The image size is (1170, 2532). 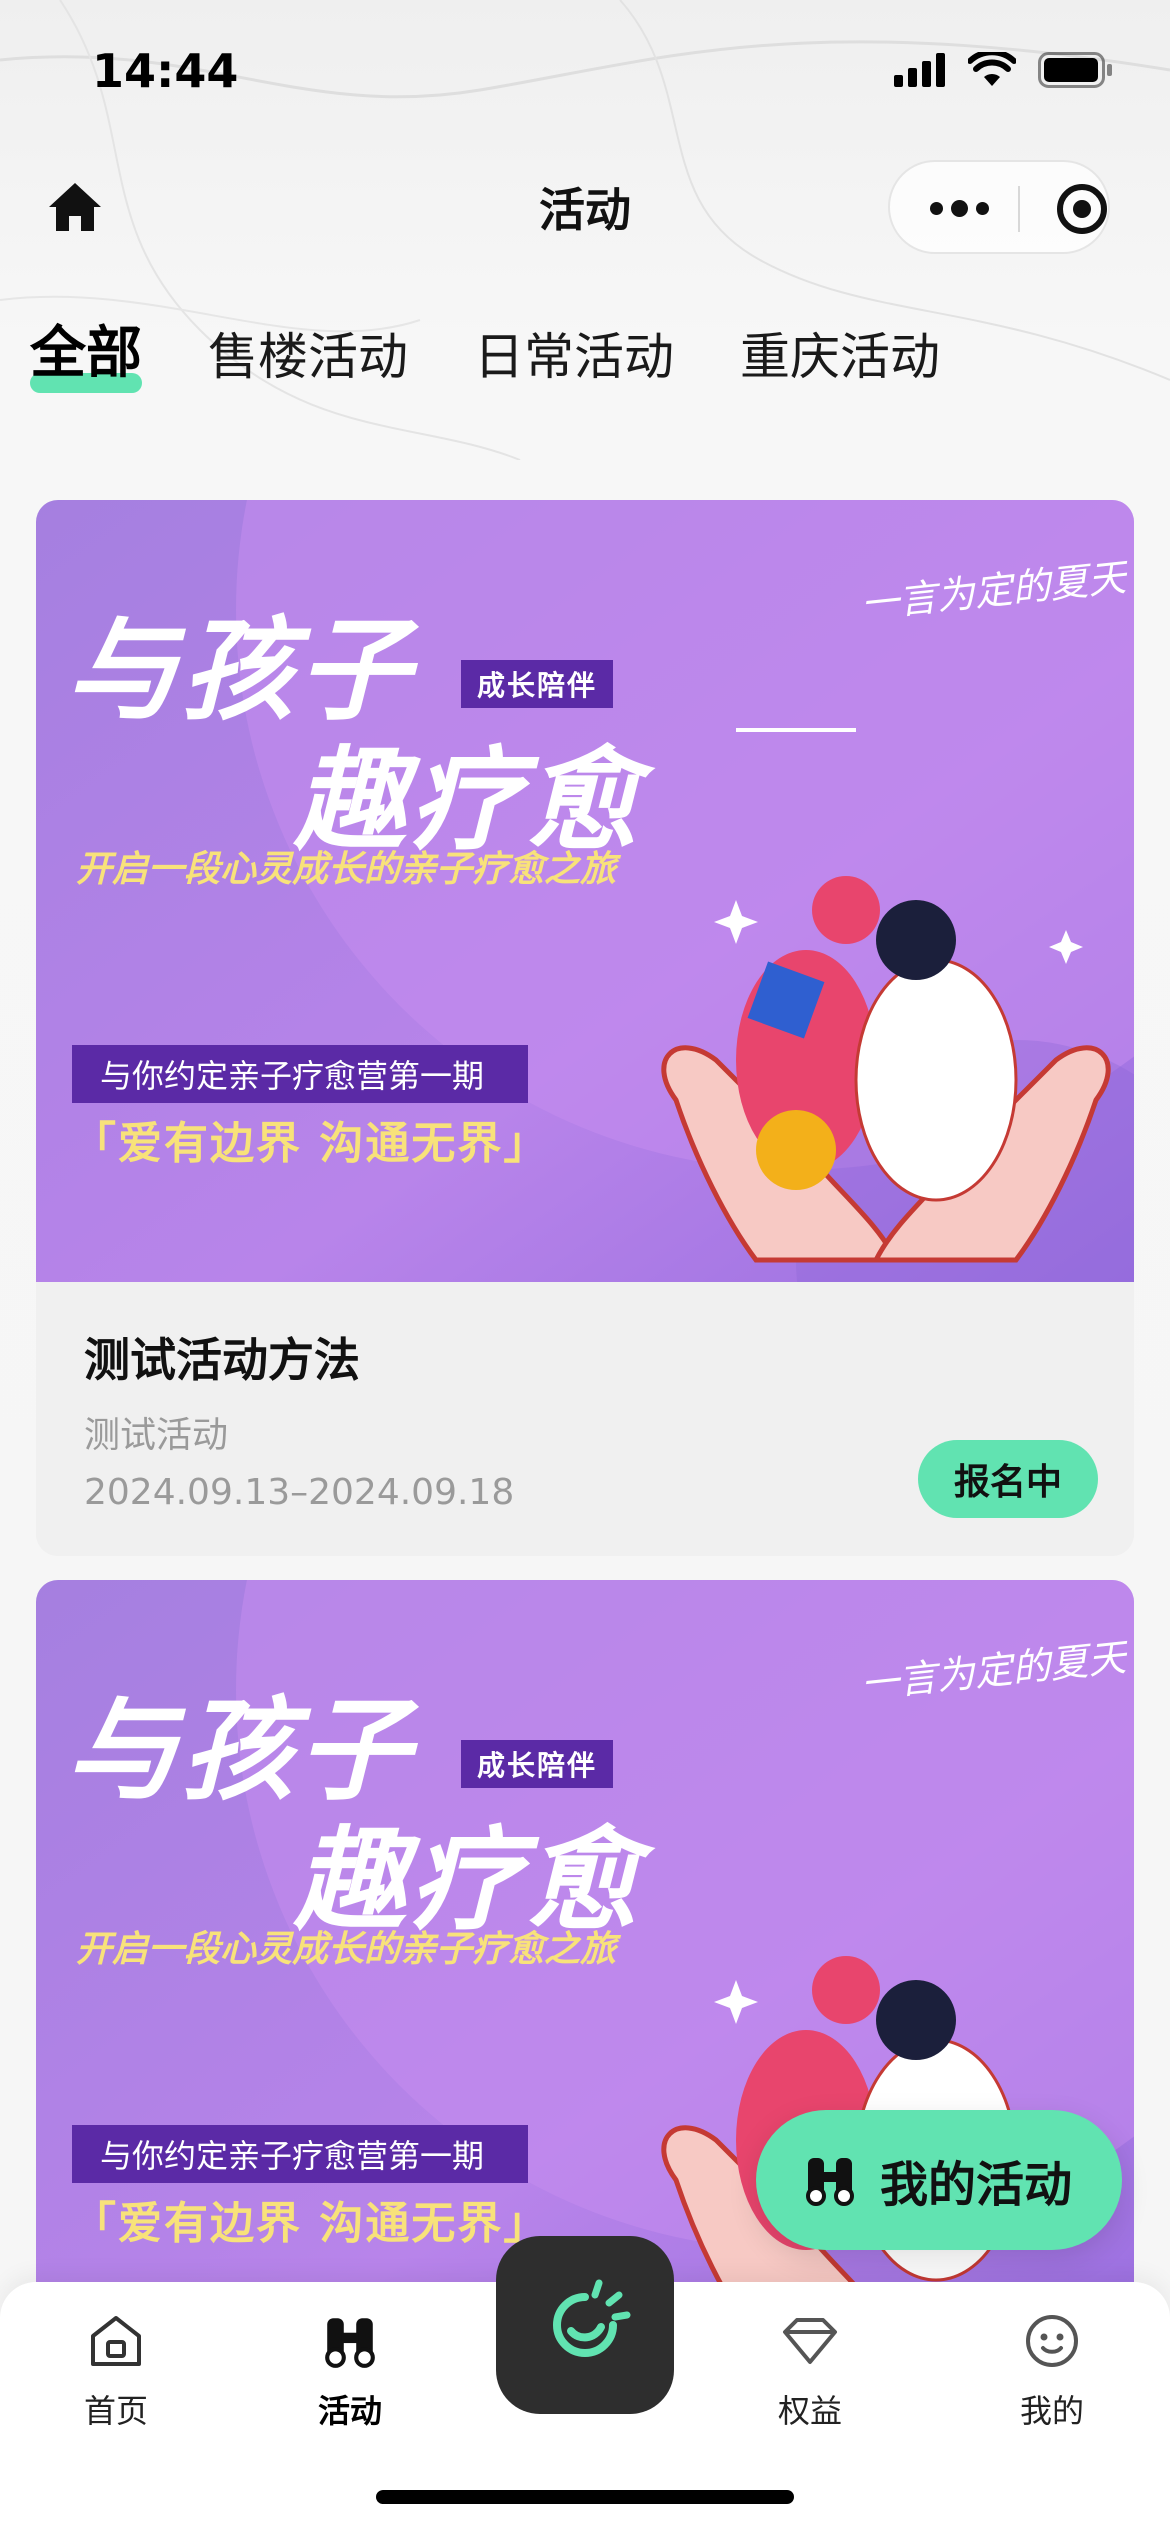 I want to click on tabbar-item-benefits: 权益, so click(x=810, y=2371).